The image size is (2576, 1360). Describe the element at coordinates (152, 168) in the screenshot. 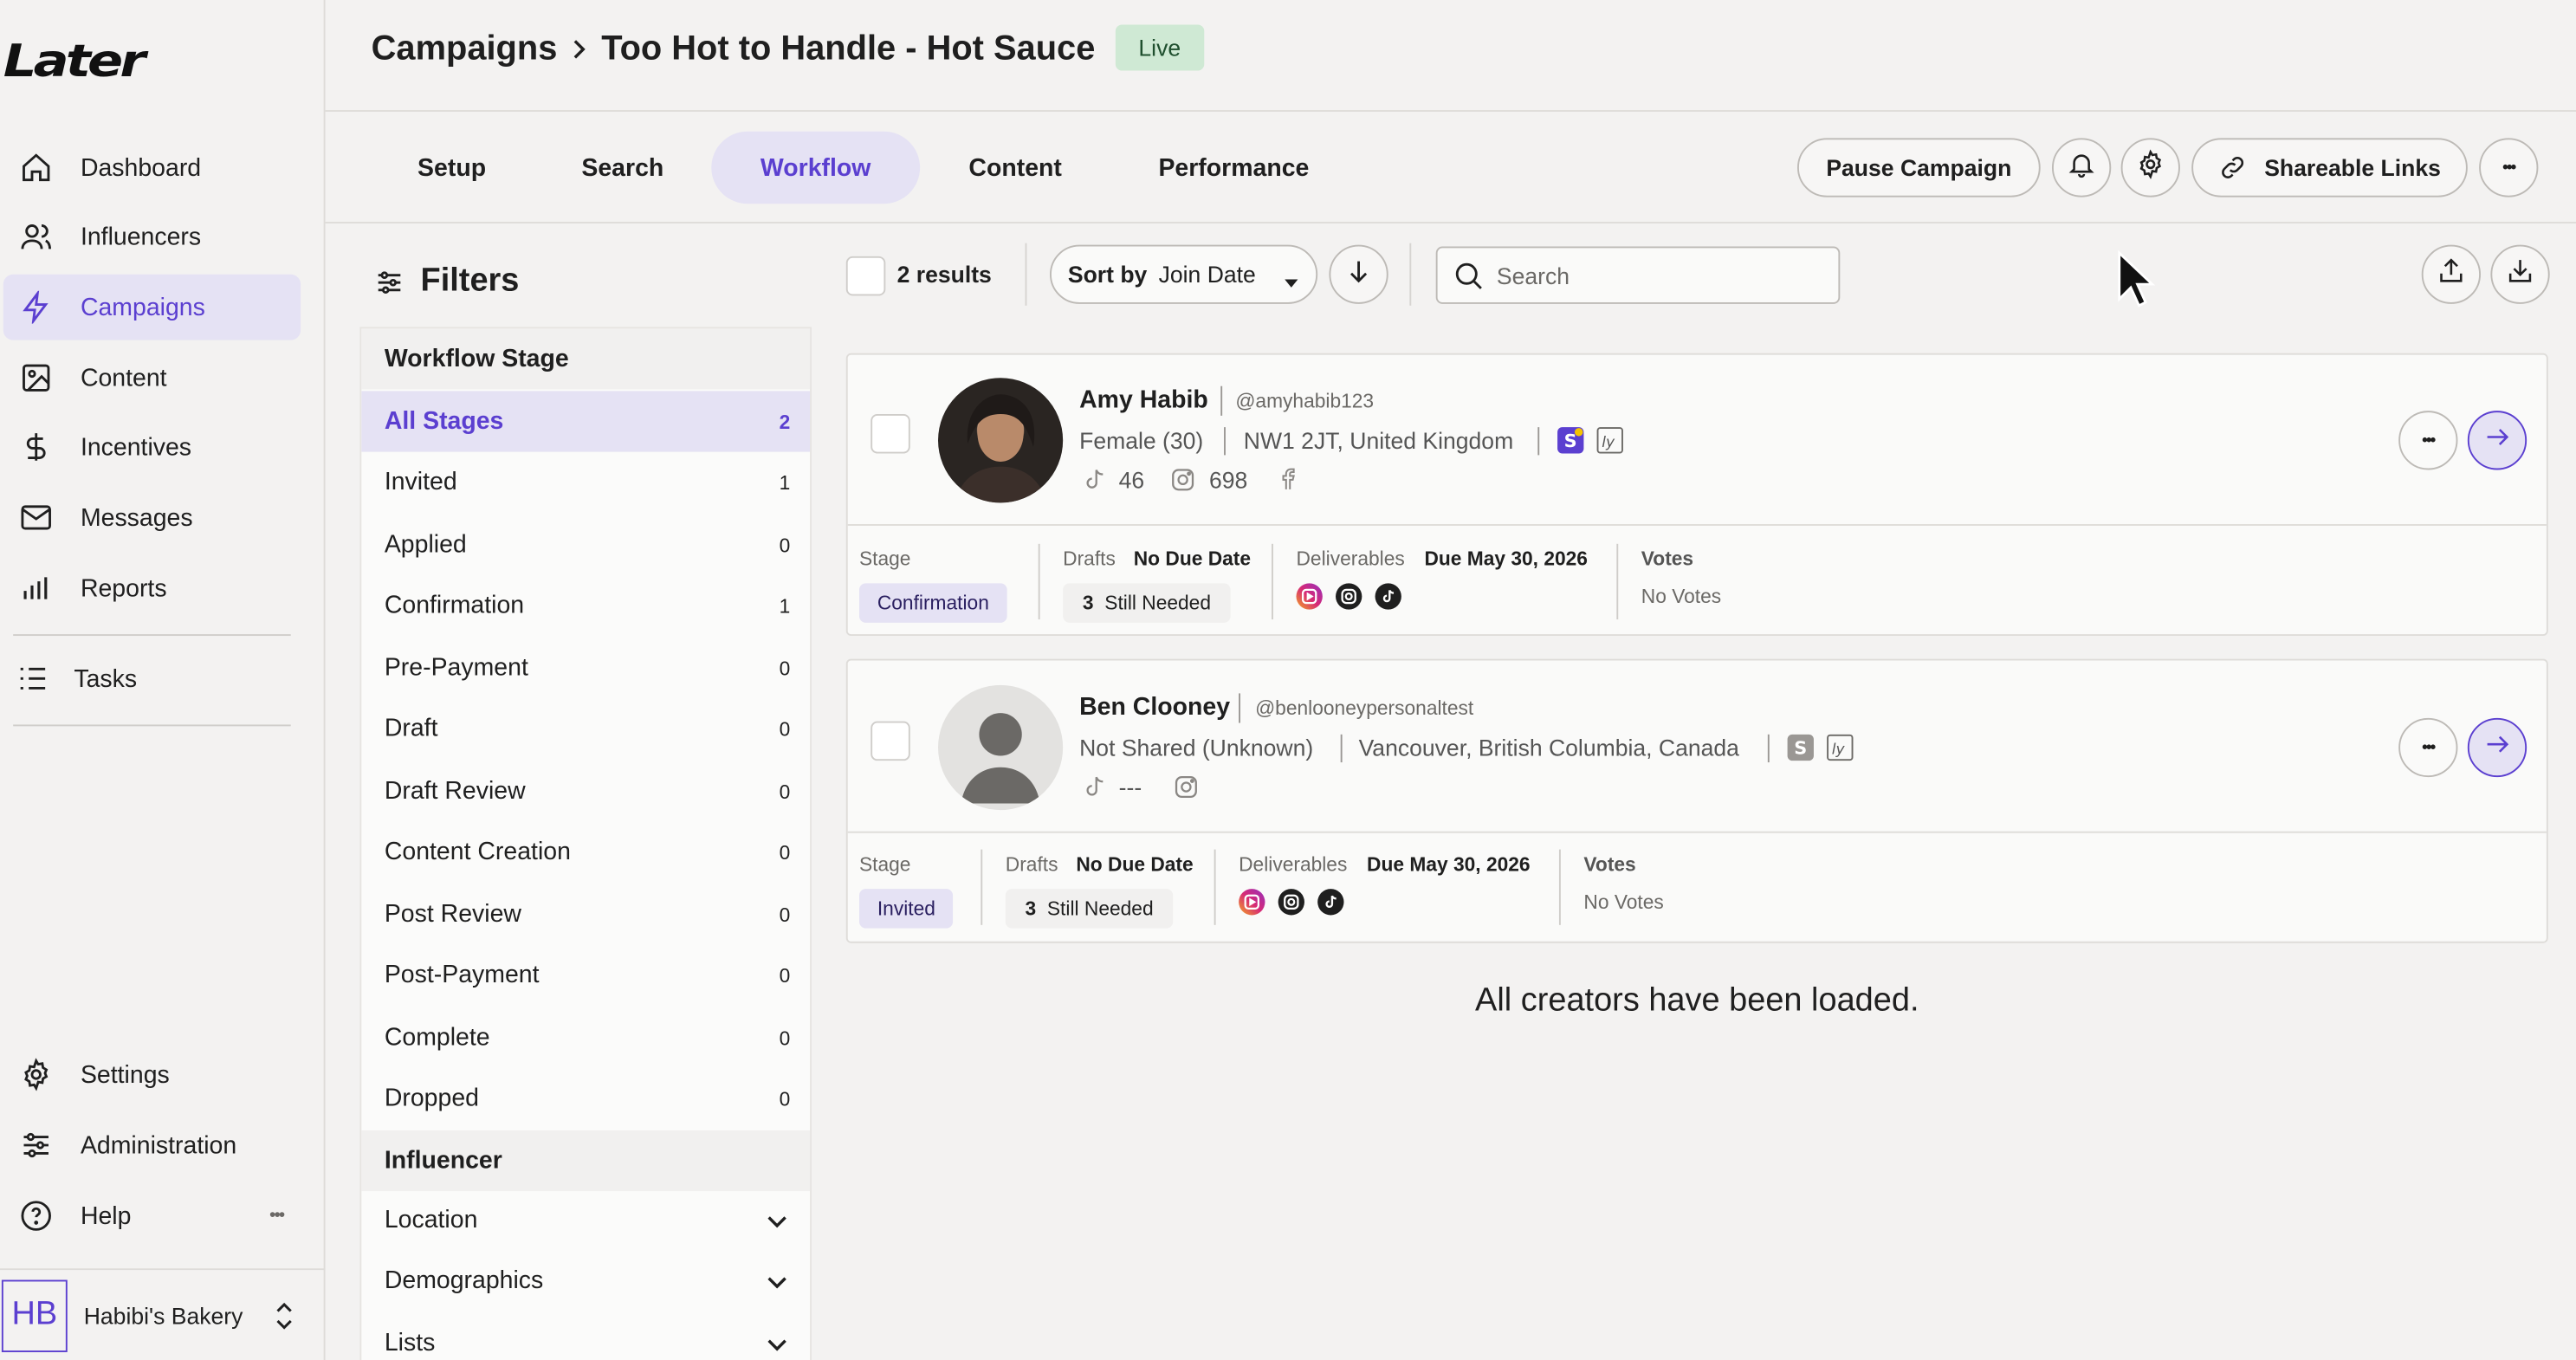

I see `sidebar-item-dashboard: Dashboard` at that location.